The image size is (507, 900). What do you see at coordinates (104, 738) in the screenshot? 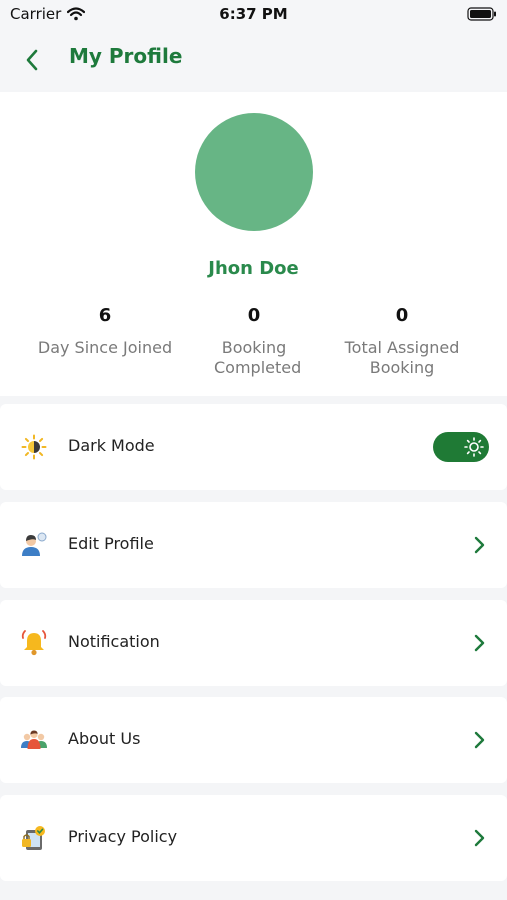
I see `menu-label: About Us` at bounding box center [104, 738].